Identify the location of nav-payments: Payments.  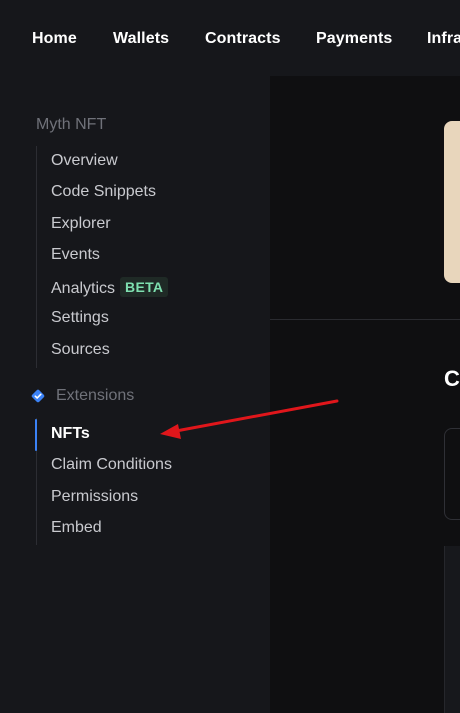
(354, 39).